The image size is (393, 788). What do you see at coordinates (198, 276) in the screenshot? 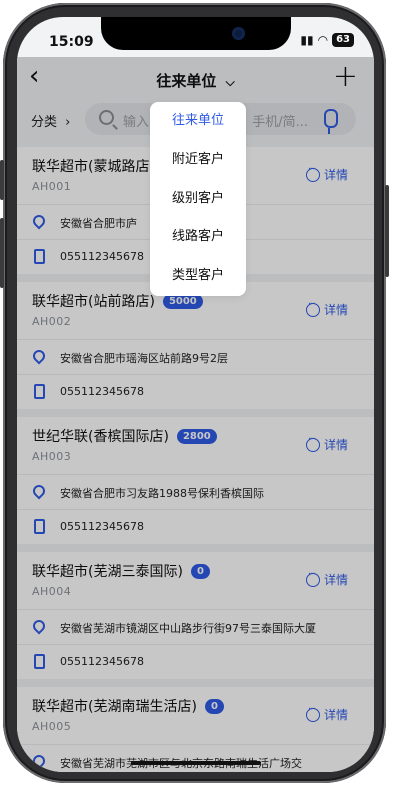
I see `menu-item-type: 类型客户` at bounding box center [198, 276].